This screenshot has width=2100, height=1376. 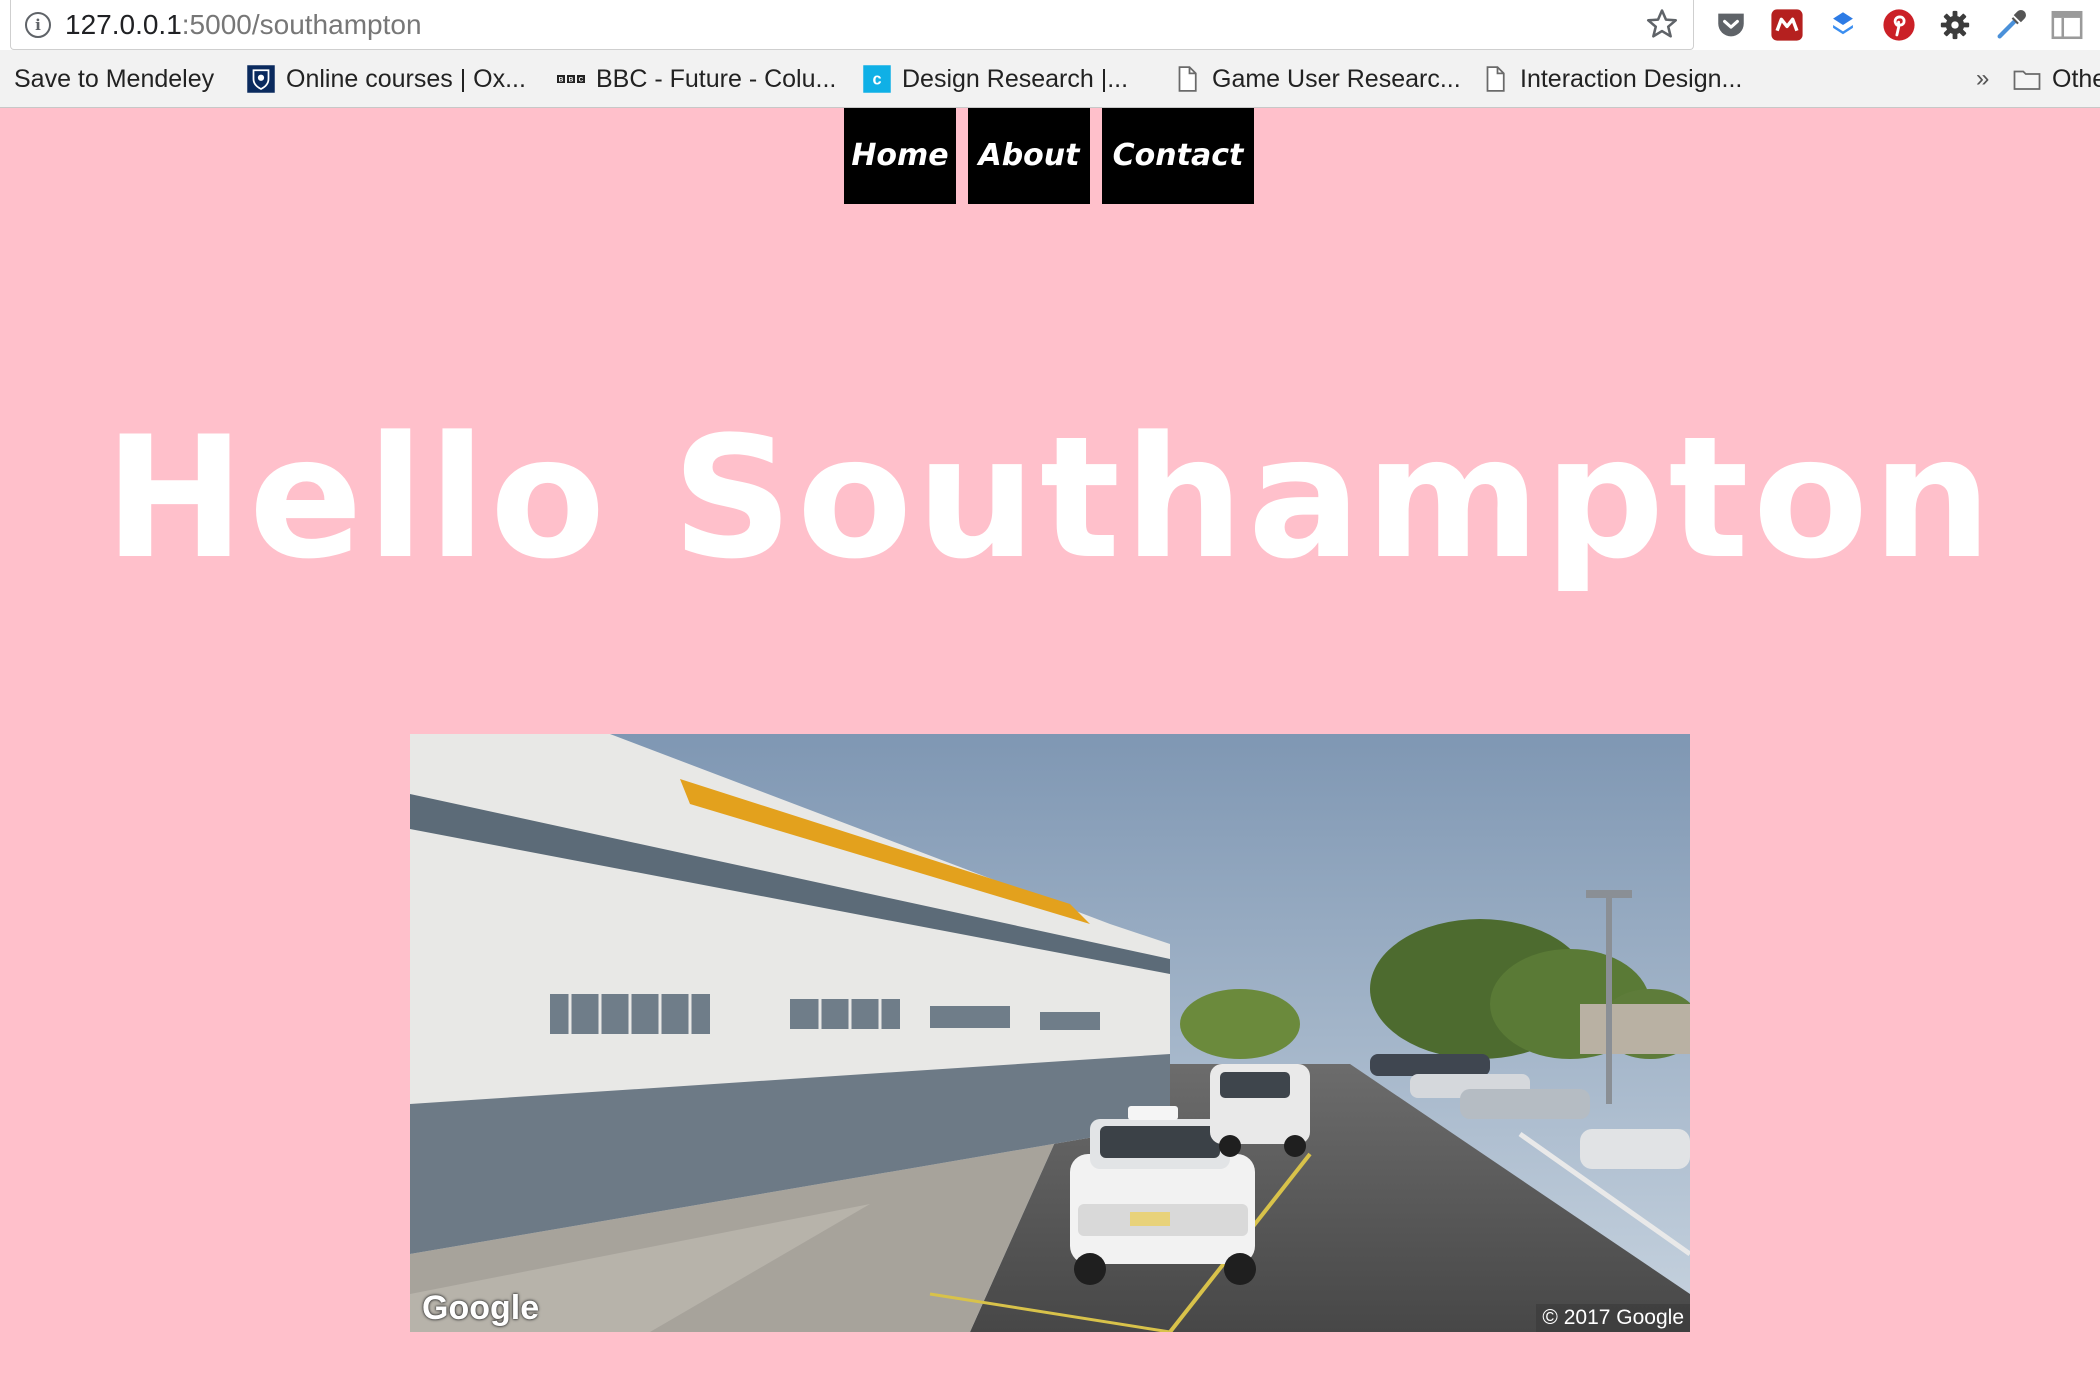 I want to click on pocket-icon, so click(x=1731, y=25).